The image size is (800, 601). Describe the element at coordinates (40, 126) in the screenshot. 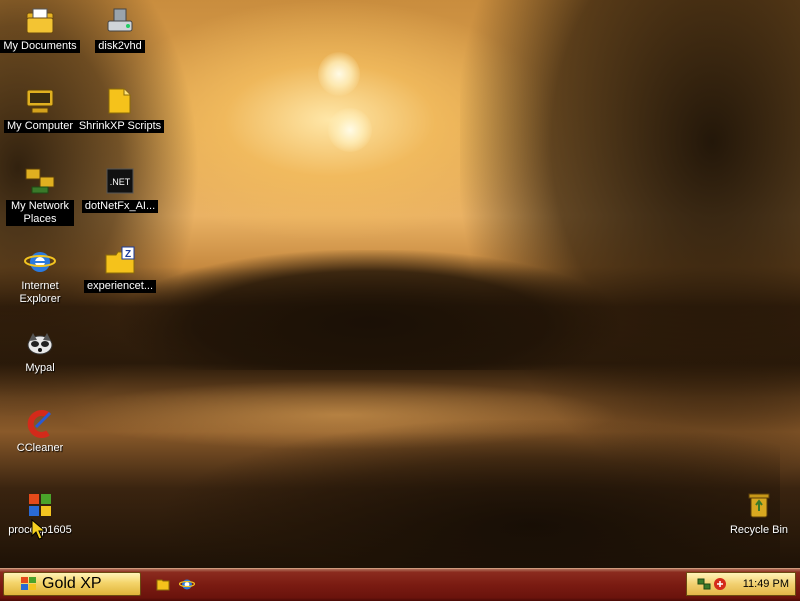

I see `desktop-icon-label: My Computer` at that location.